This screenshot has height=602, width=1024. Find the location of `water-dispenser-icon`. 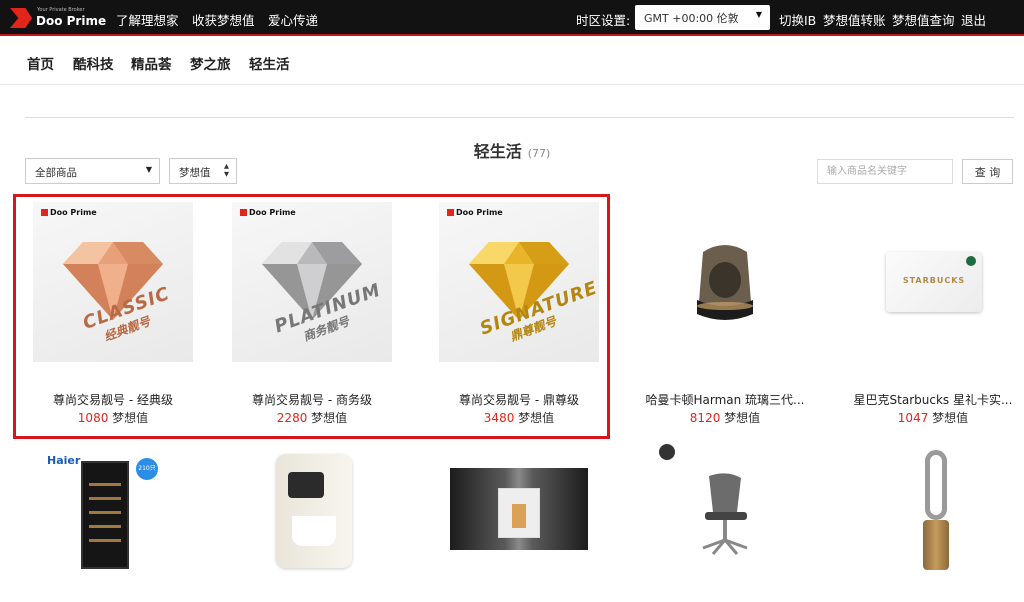

water-dispenser-icon is located at coordinates (314, 511).